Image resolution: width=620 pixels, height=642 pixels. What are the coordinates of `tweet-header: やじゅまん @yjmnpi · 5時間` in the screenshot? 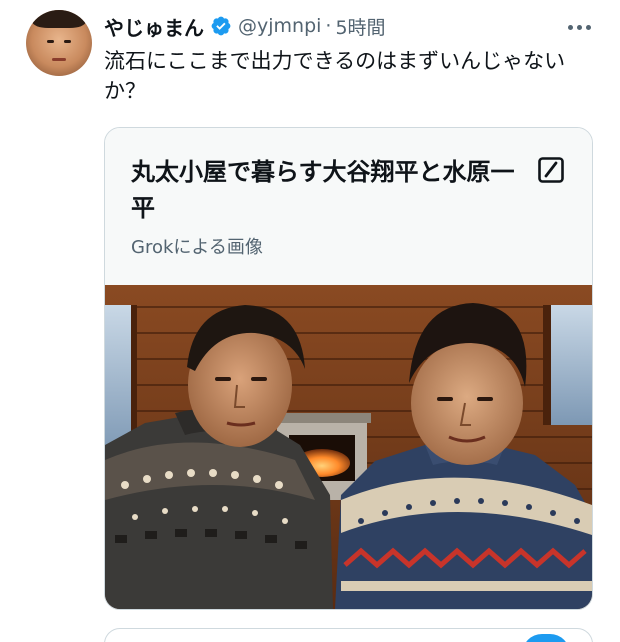 It's located at (245, 26).